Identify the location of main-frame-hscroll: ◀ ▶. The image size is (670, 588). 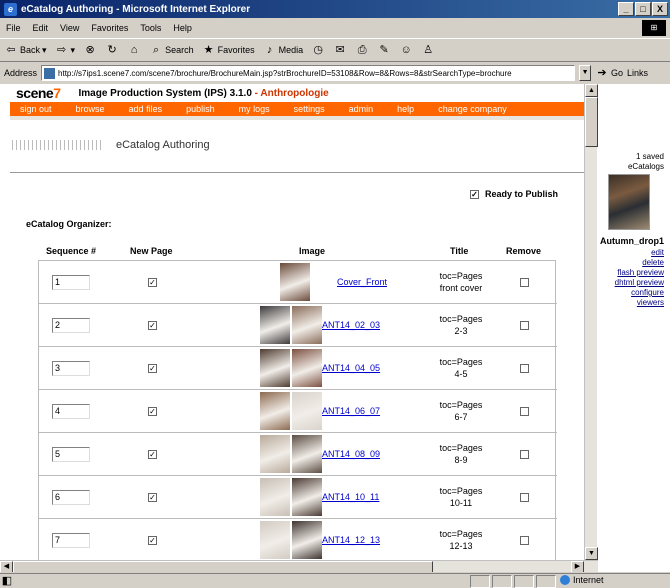
(299, 566).